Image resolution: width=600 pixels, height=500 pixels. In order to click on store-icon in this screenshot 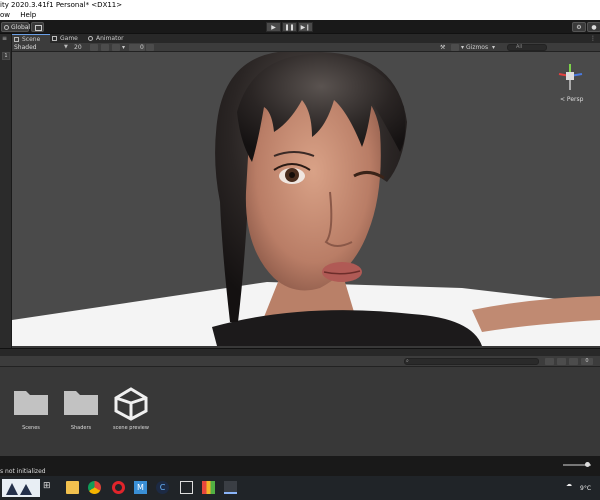, I will do `click(208, 487)`.